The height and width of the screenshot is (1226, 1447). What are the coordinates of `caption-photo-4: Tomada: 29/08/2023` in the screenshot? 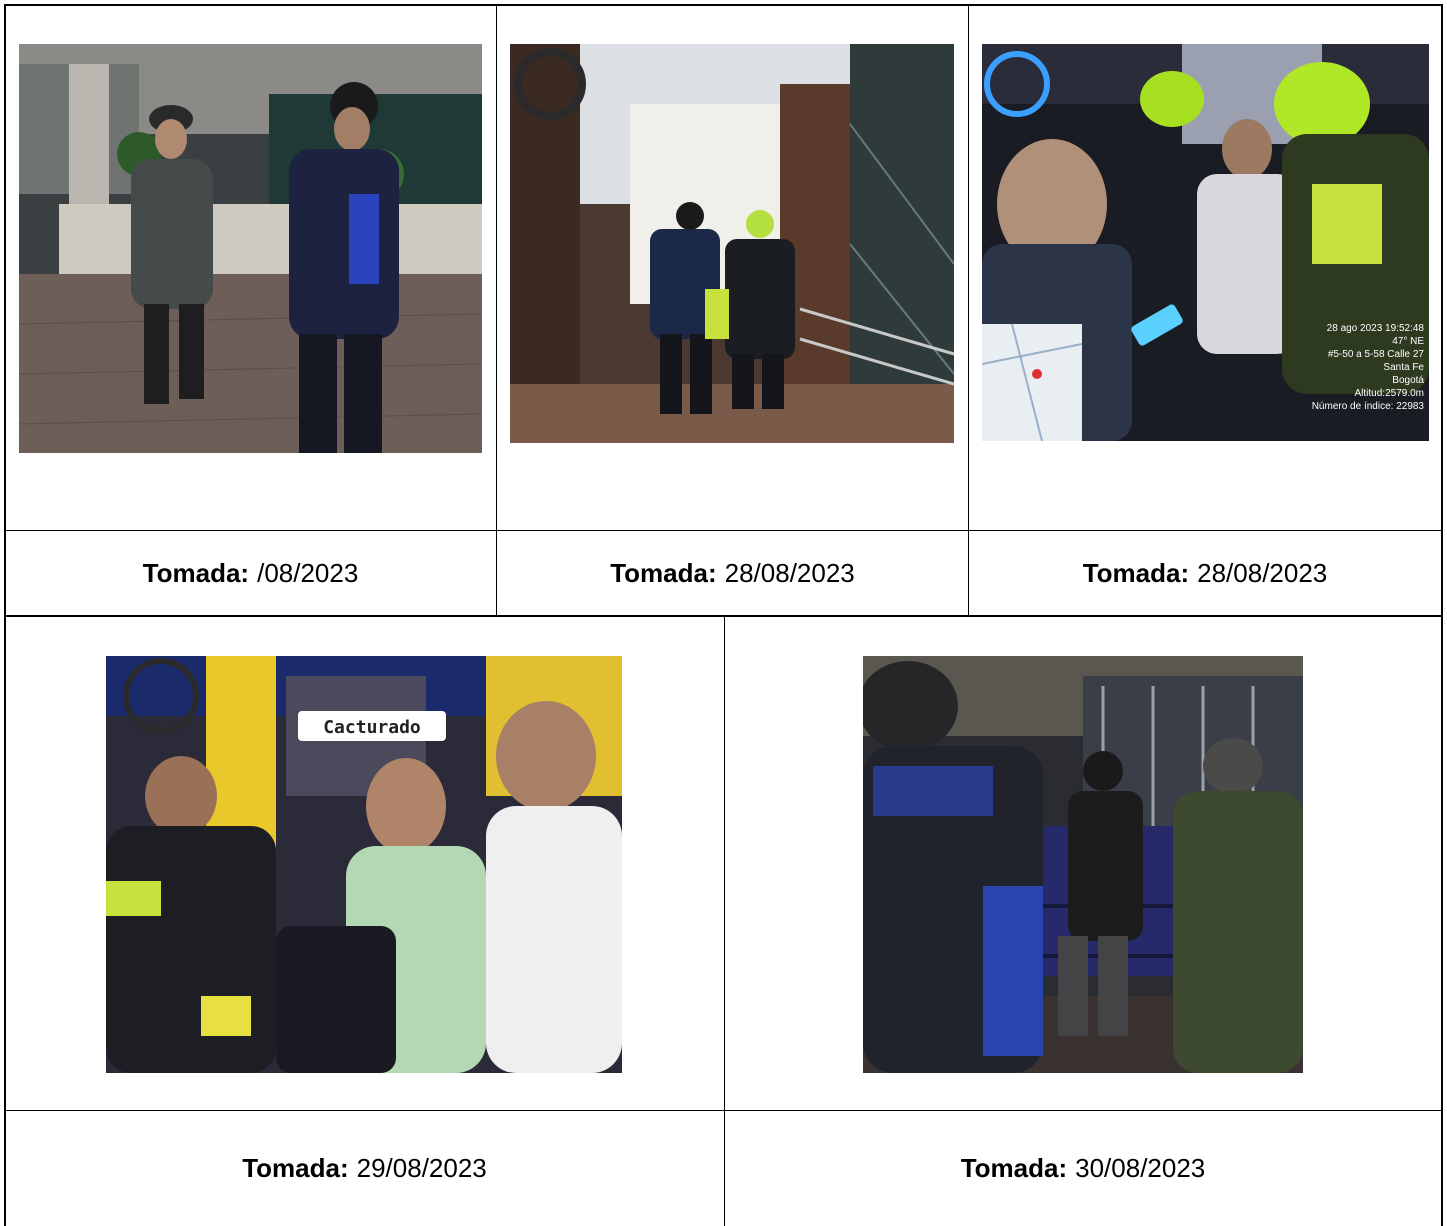 It's located at (364, 1168).